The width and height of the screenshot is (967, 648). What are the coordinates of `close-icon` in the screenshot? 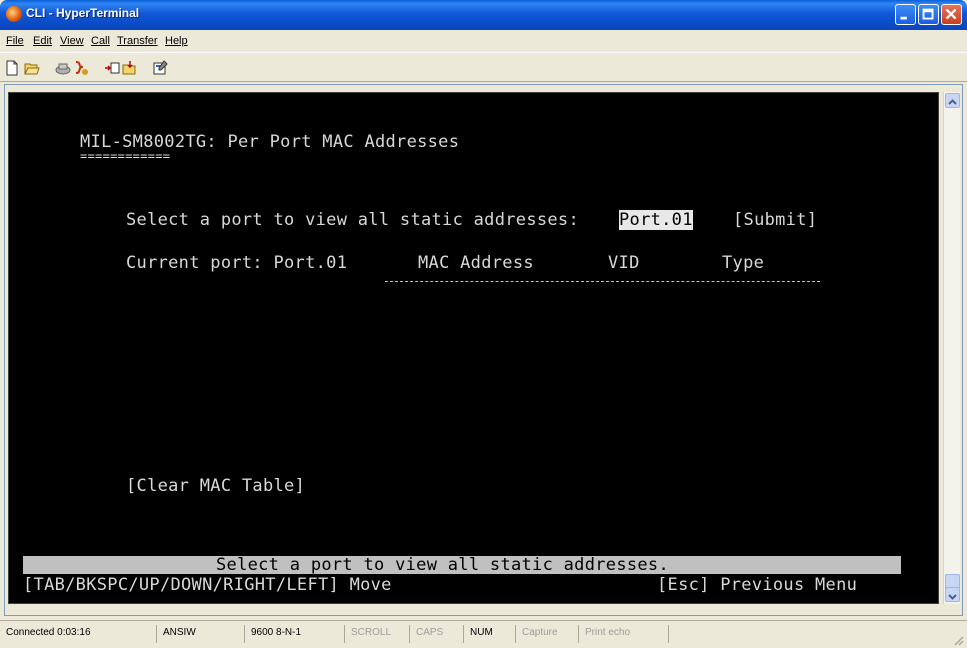 It's located at (951, 14).